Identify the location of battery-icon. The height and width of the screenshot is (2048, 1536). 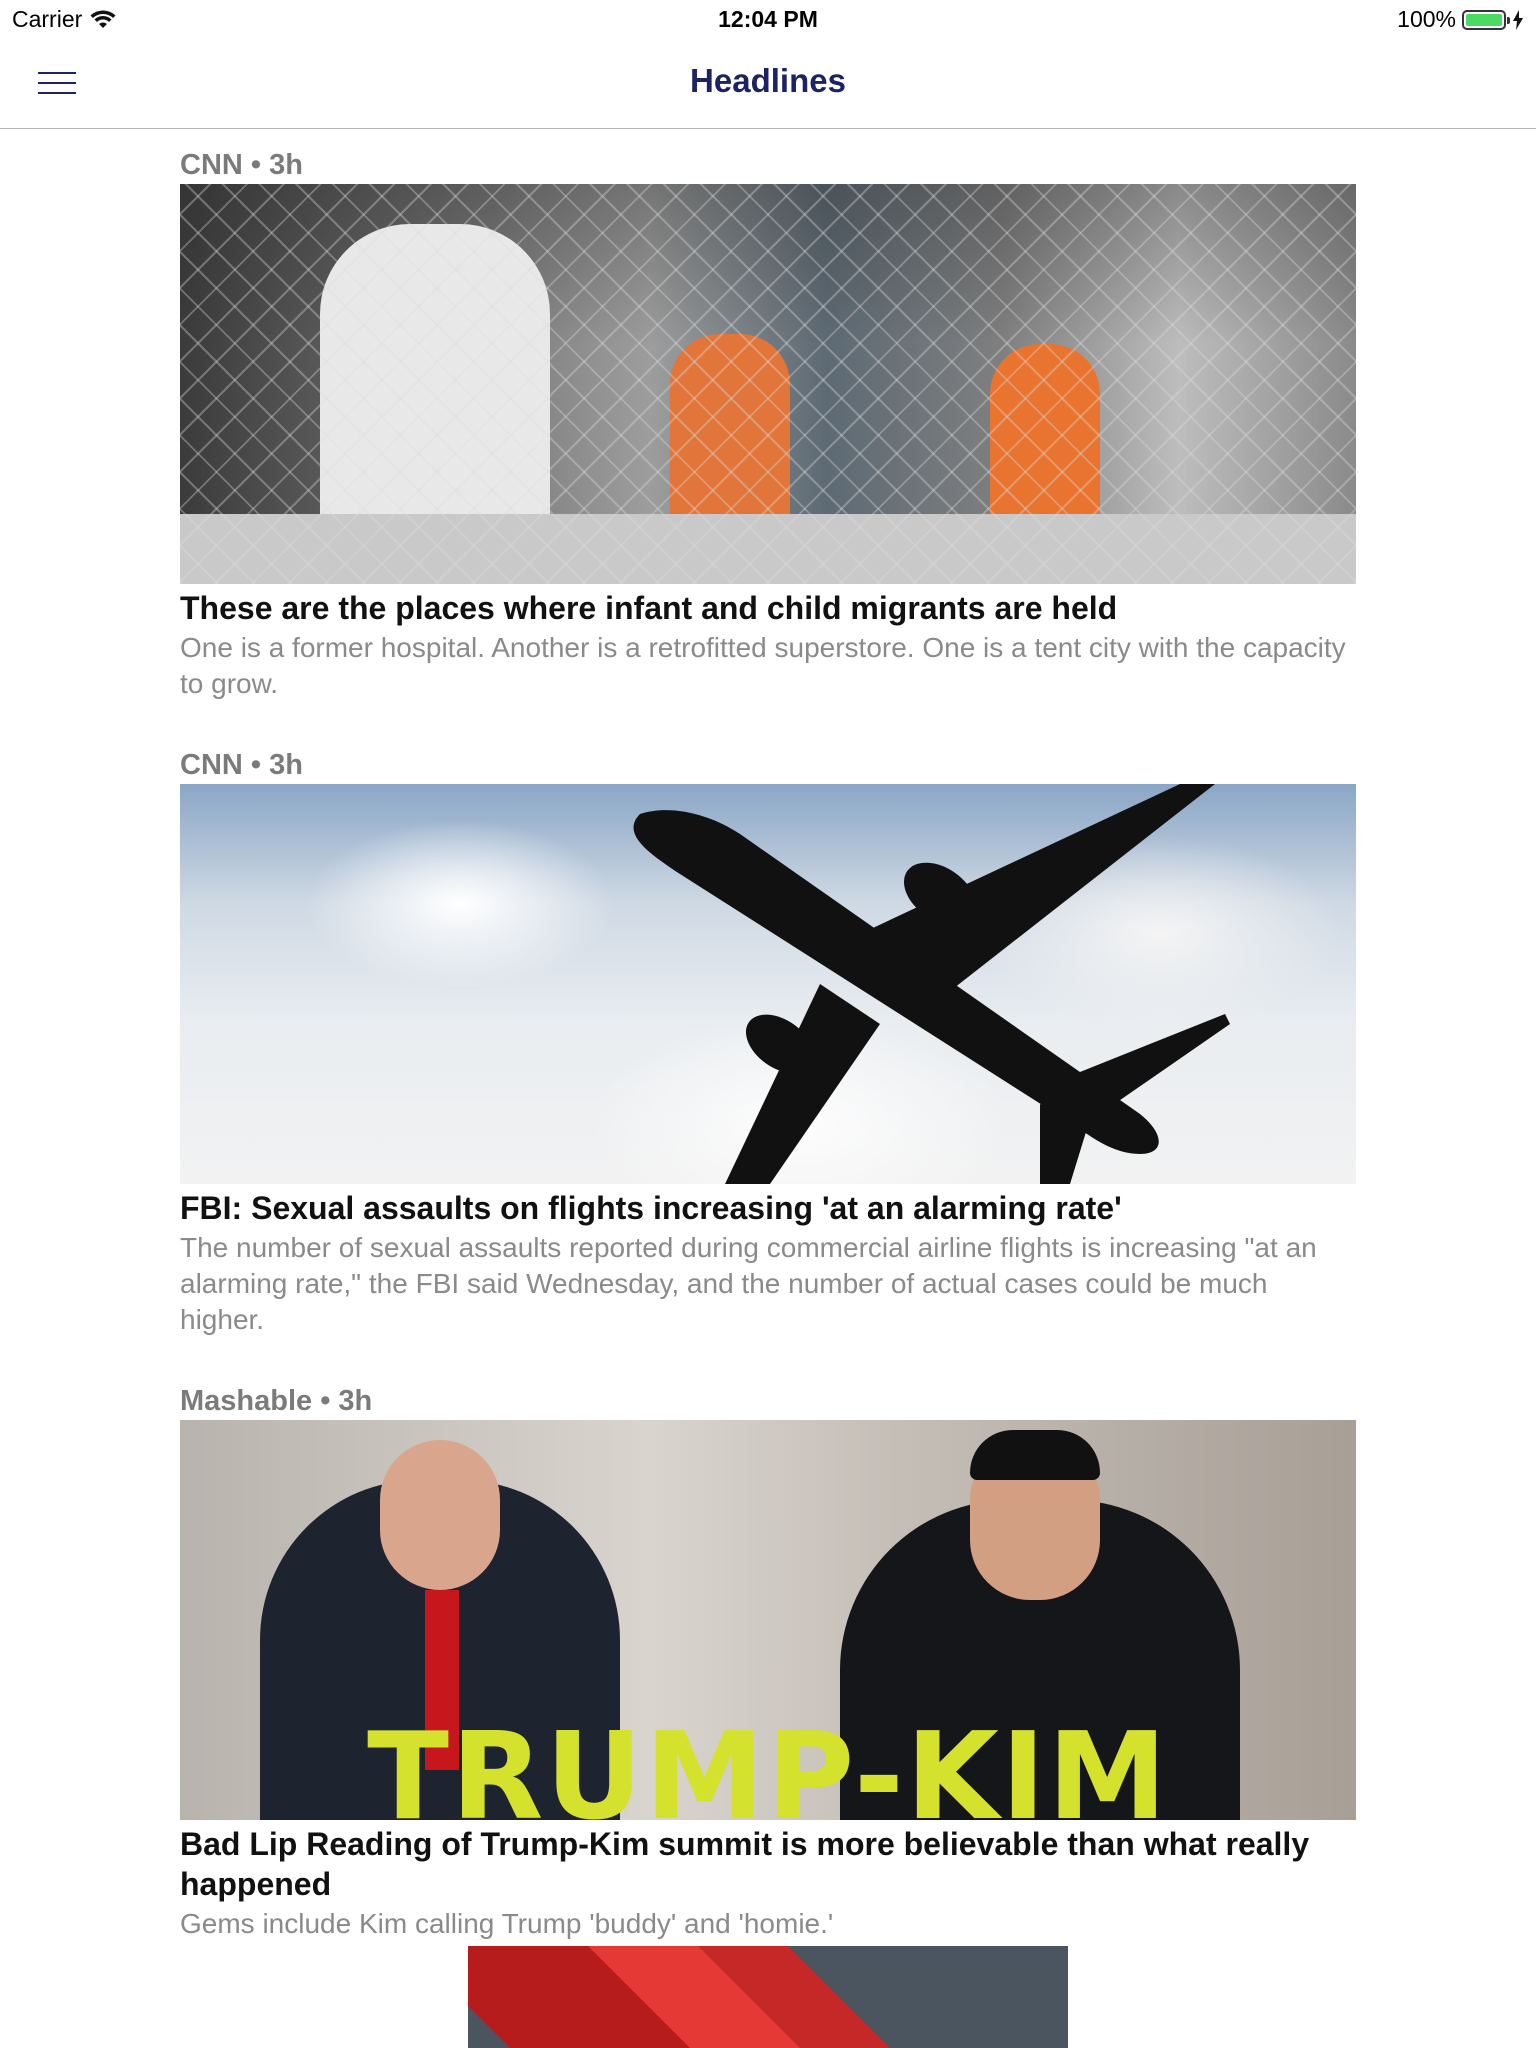
(1486, 19).